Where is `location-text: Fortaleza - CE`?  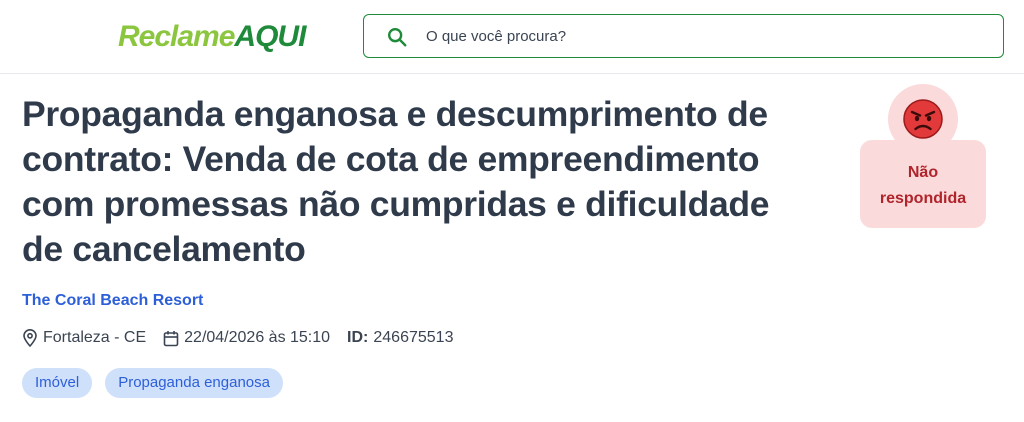
location-text: Fortaleza - CE is located at coordinates (95, 337).